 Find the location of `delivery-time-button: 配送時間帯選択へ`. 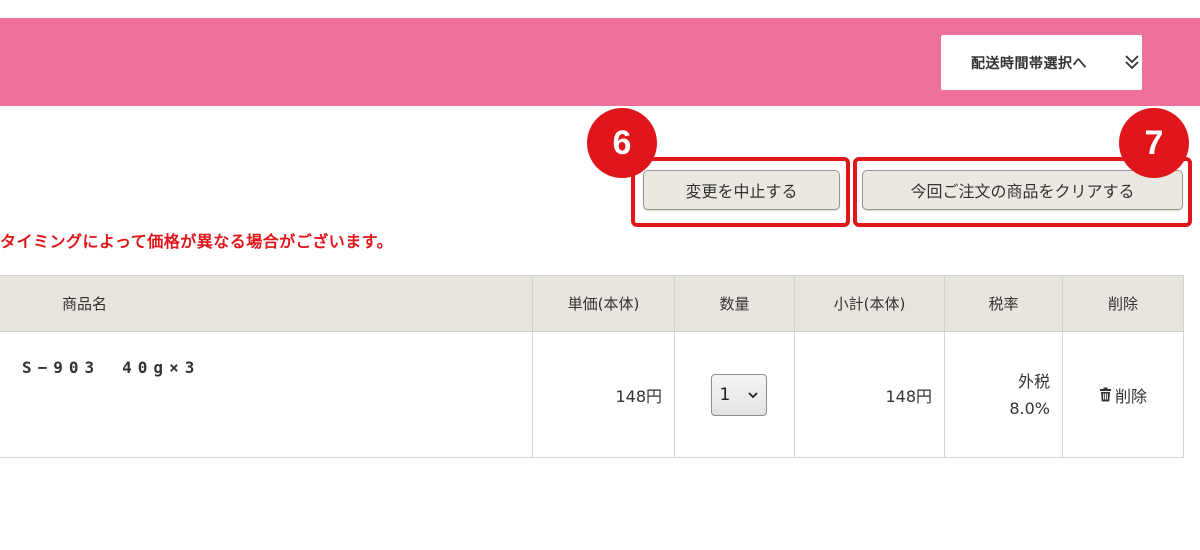

delivery-time-button: 配送時間帯選択へ is located at coordinates (1041, 62).